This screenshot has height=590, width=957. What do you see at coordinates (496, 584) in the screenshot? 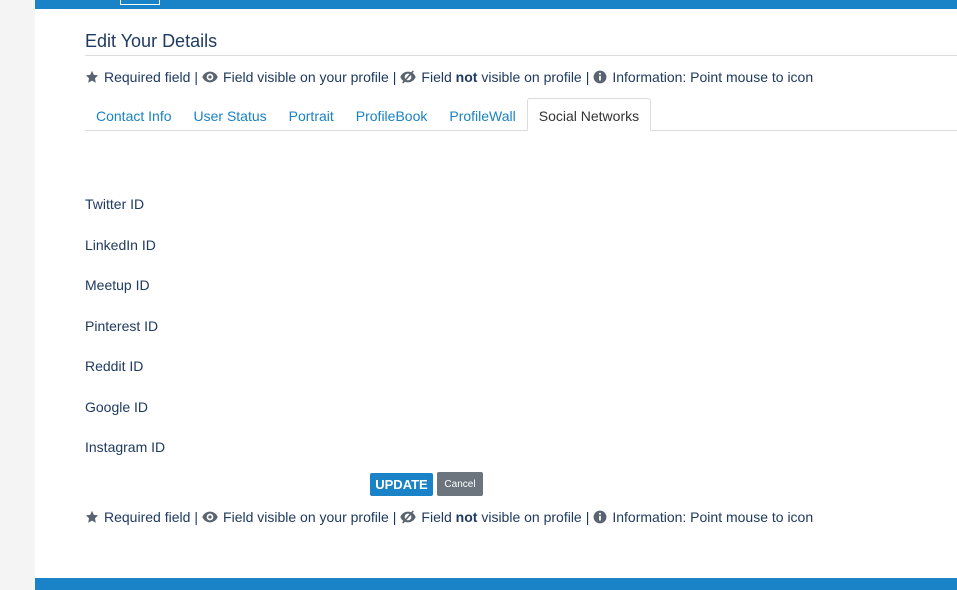
I see `bottom-footer-bar` at bounding box center [496, 584].